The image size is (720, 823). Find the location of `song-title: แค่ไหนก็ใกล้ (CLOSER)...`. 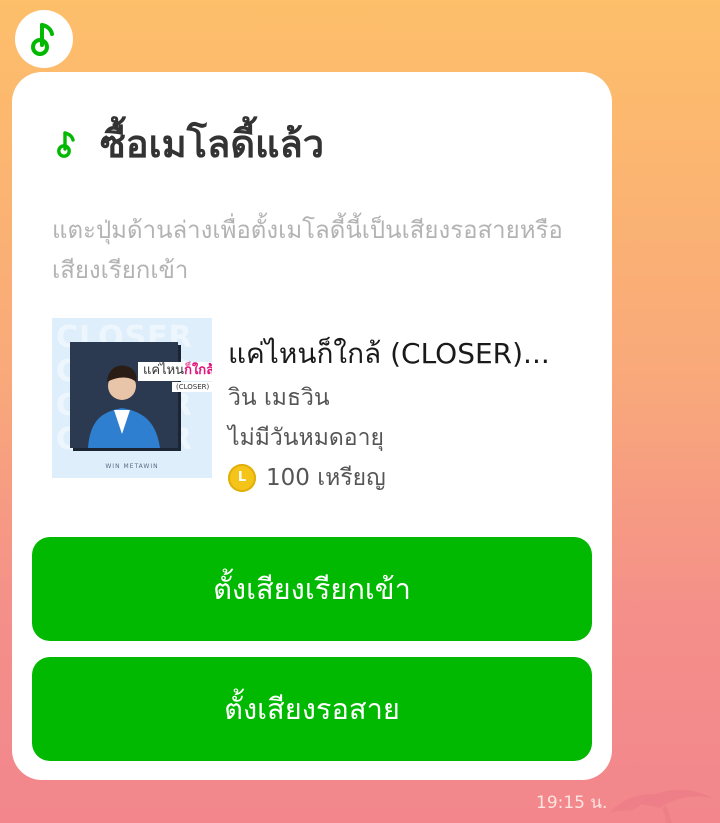

song-title: แค่ไหนก็ใกล้ (CLOSER)... is located at coordinates (408, 354).